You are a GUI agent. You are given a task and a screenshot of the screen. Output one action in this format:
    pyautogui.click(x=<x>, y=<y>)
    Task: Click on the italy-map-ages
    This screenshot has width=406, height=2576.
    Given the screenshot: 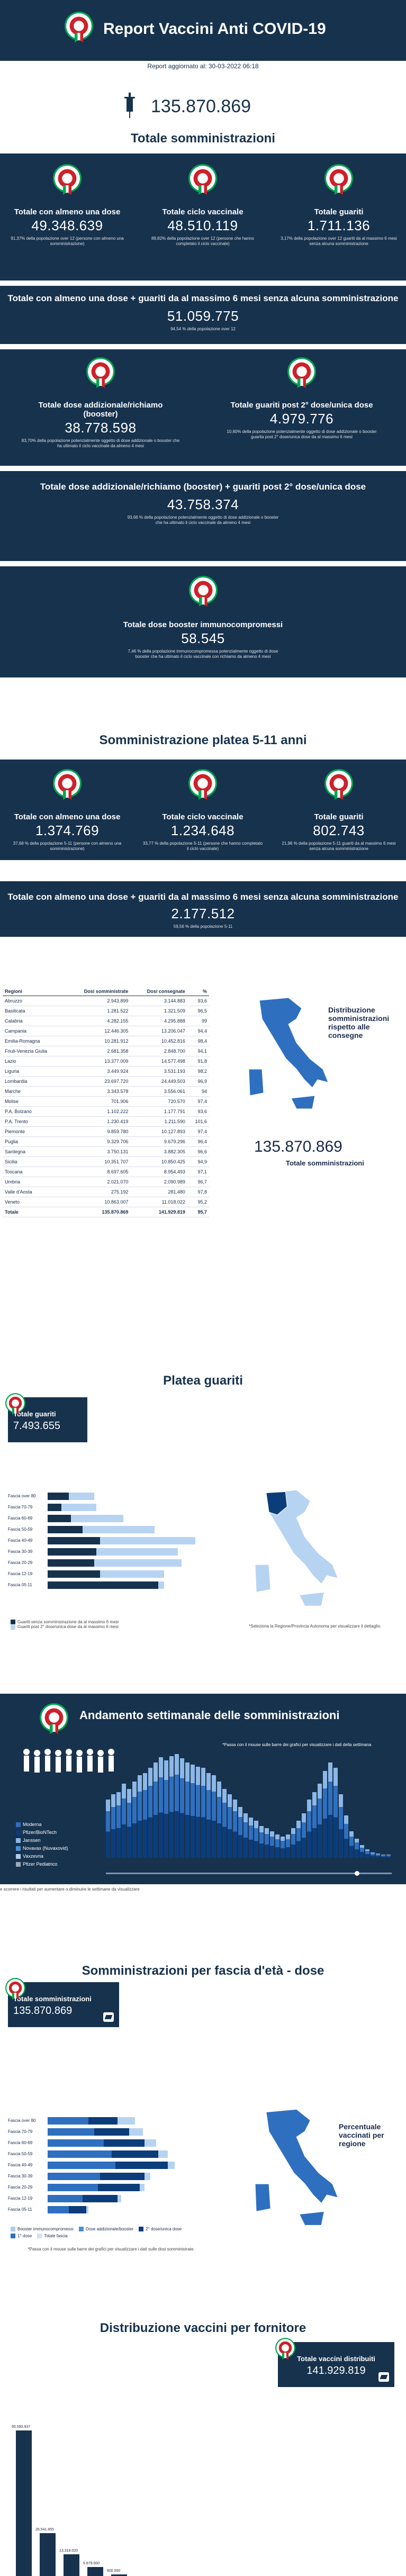 What is the action you would take?
    pyautogui.click(x=293, y=2170)
    